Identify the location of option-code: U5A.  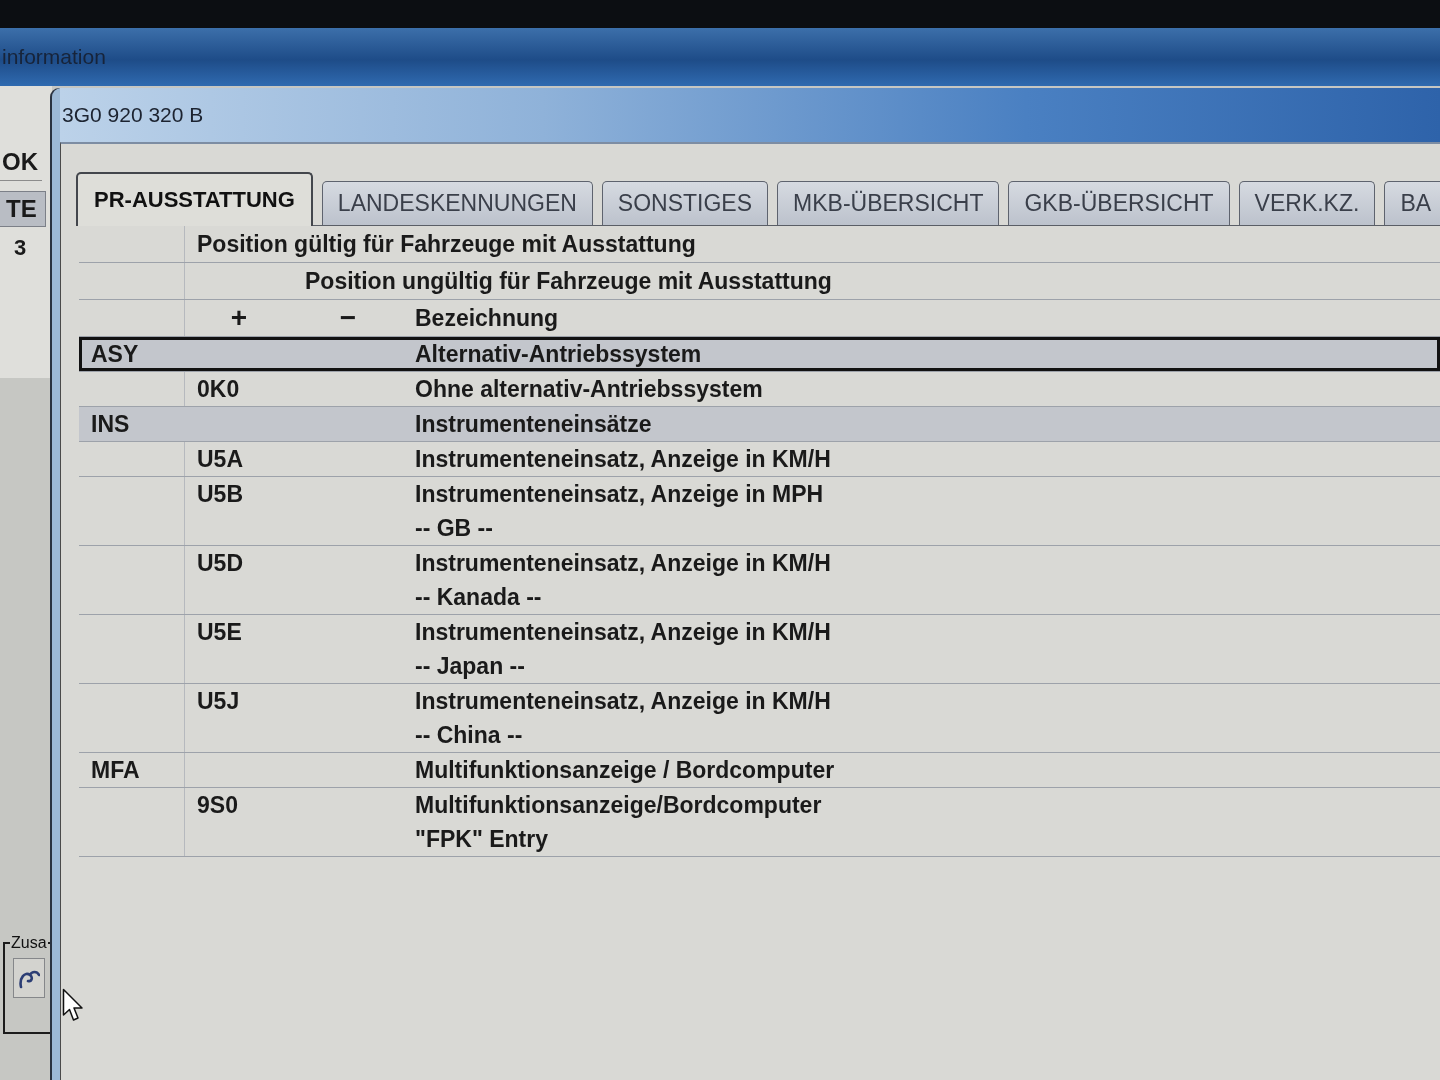
(220, 459).